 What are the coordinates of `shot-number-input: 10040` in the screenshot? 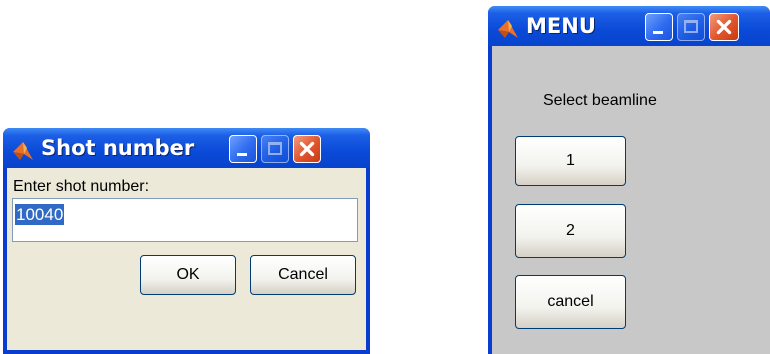 It's located at (185, 220).